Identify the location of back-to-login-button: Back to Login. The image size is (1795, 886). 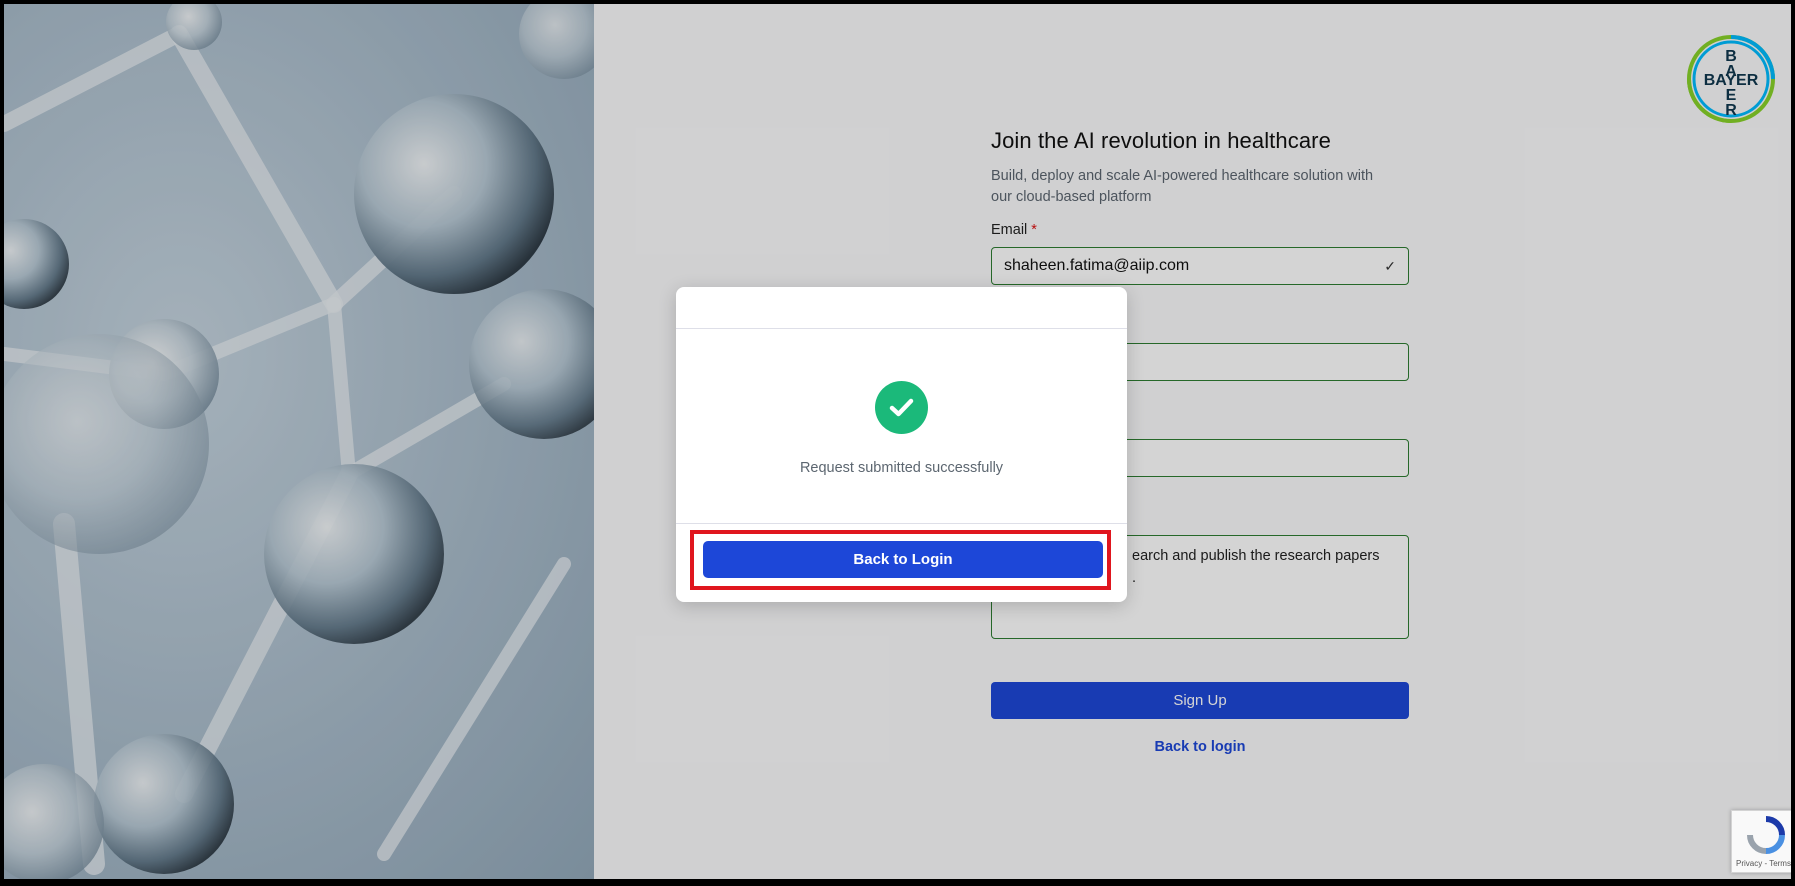
(903, 559).